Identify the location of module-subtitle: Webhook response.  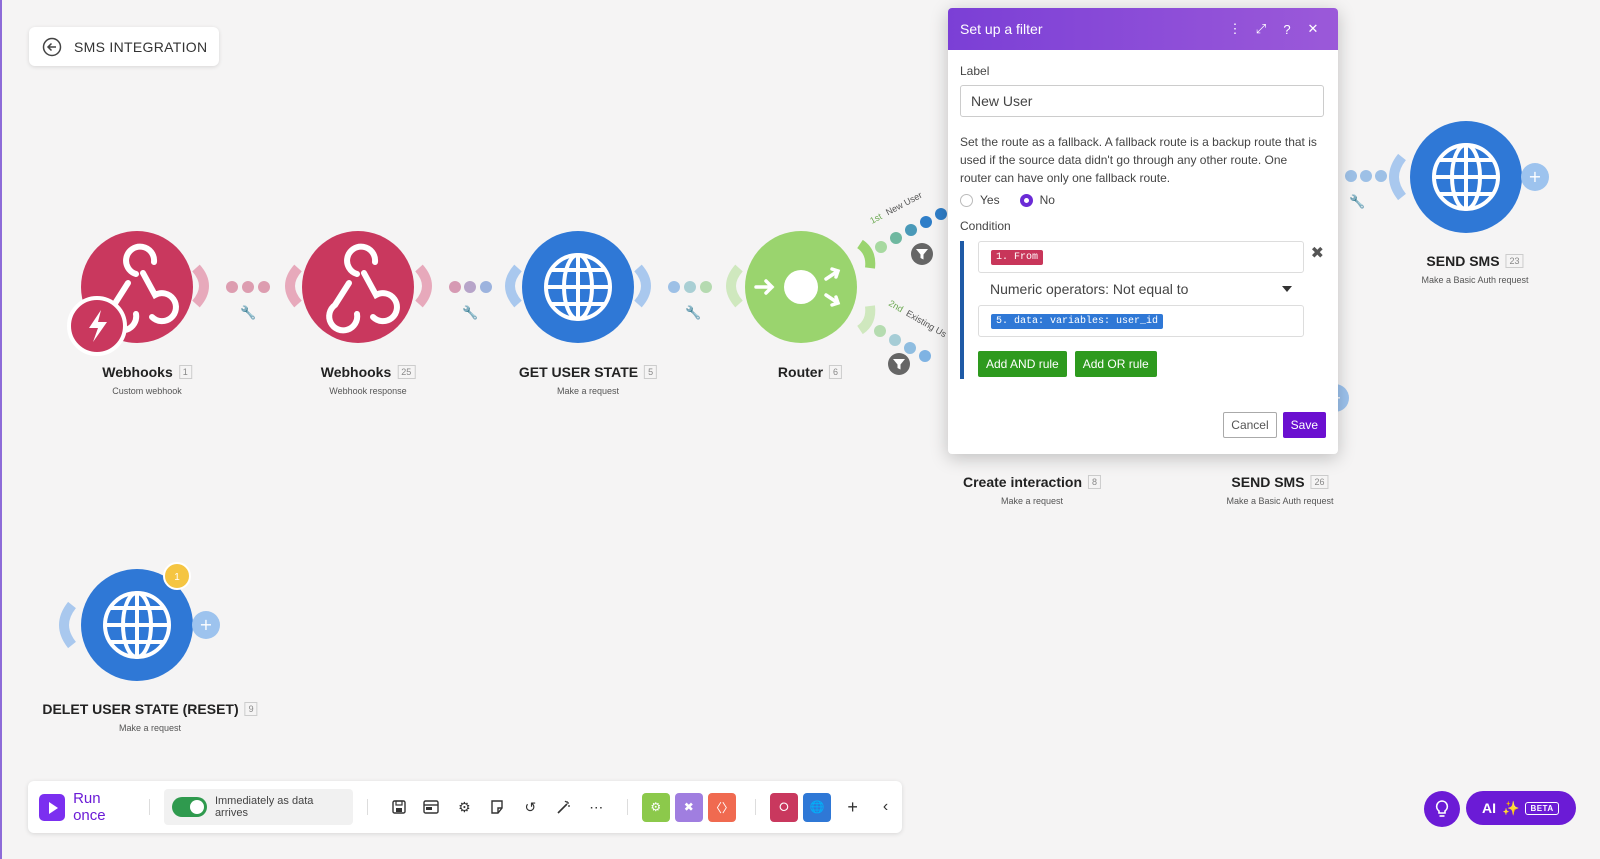
(368, 391).